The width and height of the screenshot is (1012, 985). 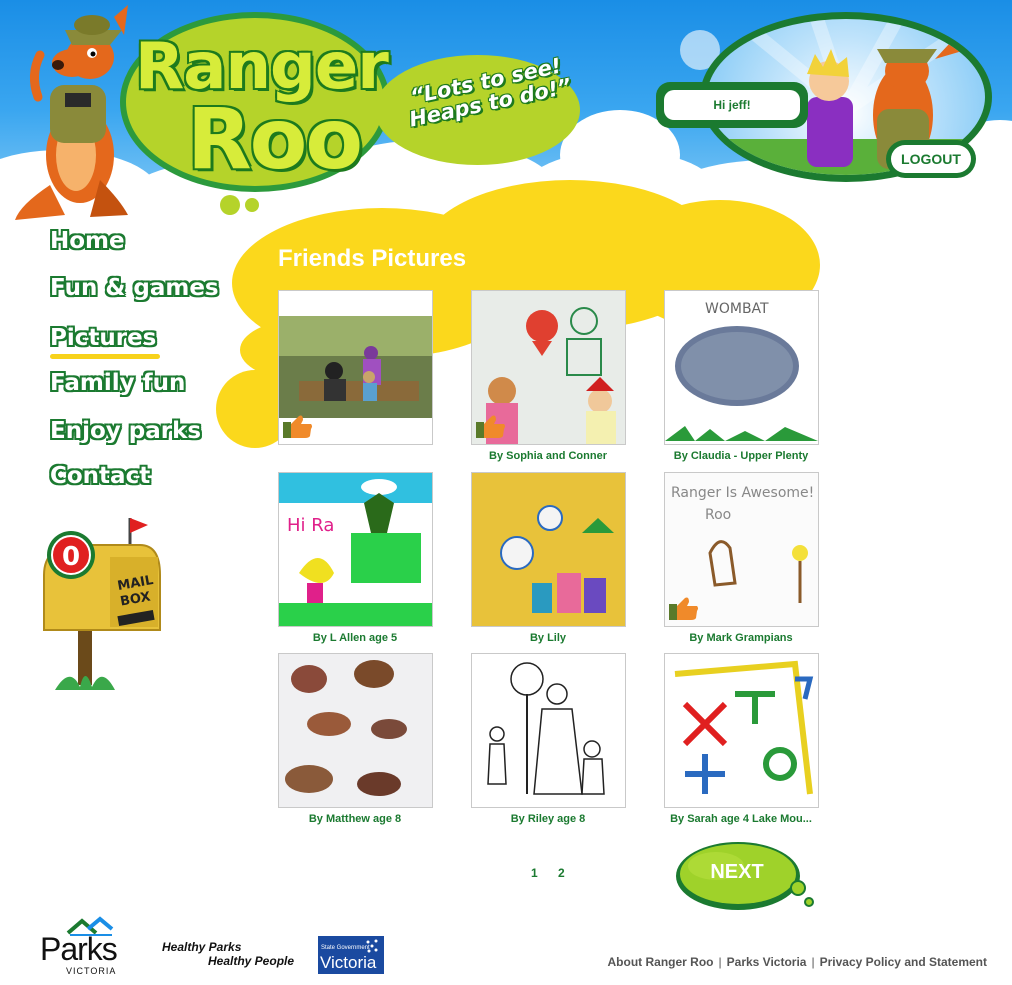 I want to click on greeting-box: Hi jeff!, so click(x=732, y=105).